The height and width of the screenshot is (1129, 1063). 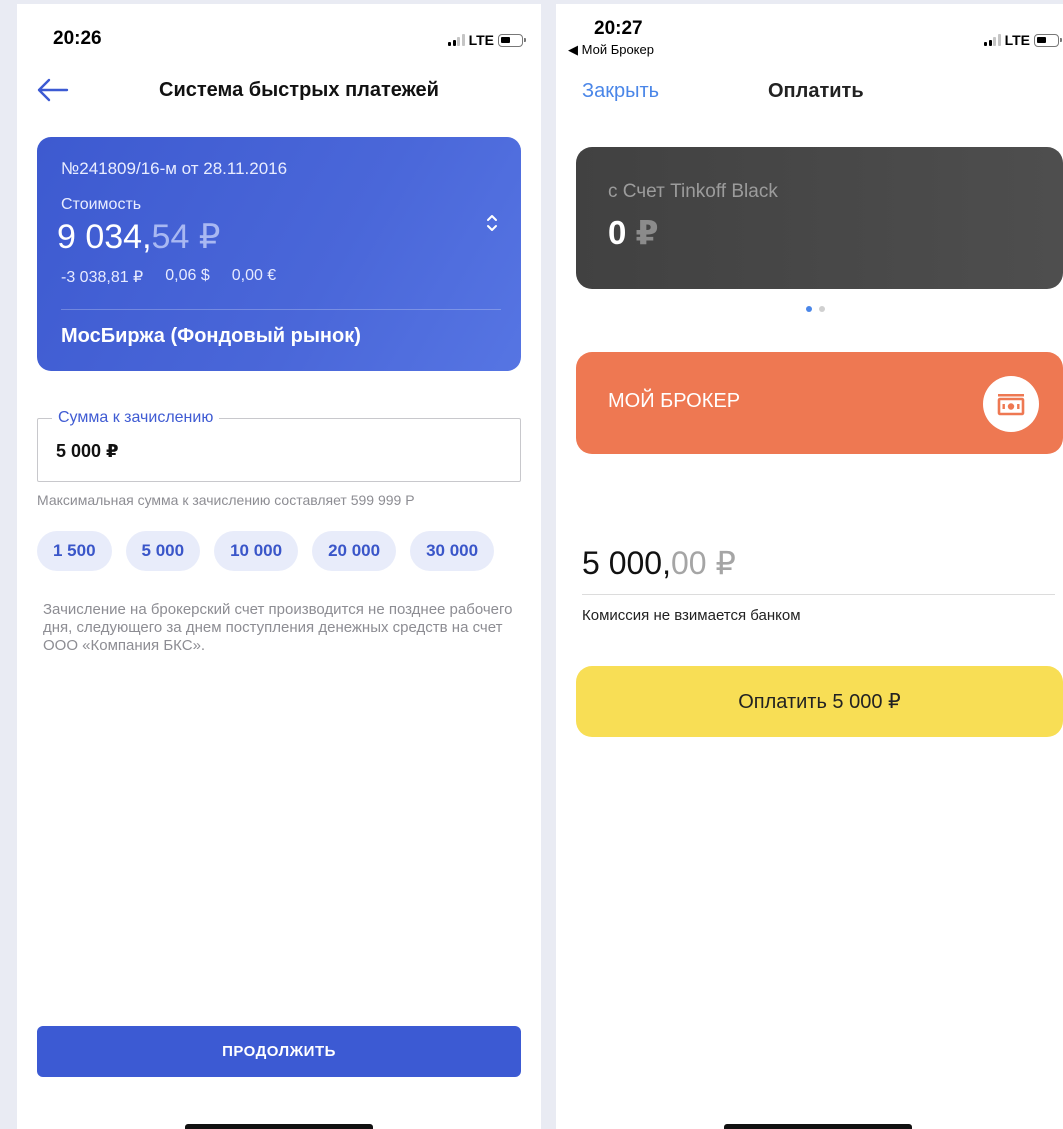 What do you see at coordinates (104, 237) in the screenshot?
I see `account-value-int: 9 034,` at bounding box center [104, 237].